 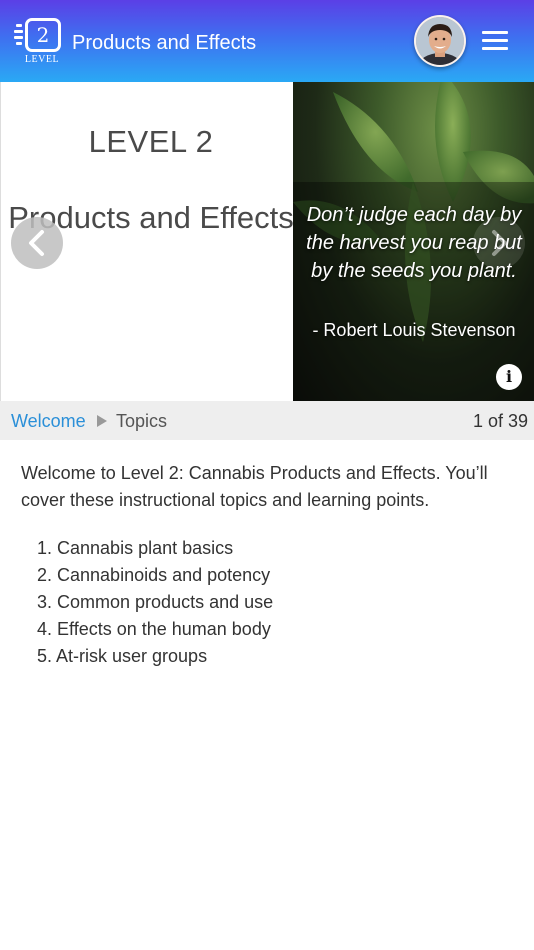 I want to click on list-item-number: 3., so click(x=44, y=602).